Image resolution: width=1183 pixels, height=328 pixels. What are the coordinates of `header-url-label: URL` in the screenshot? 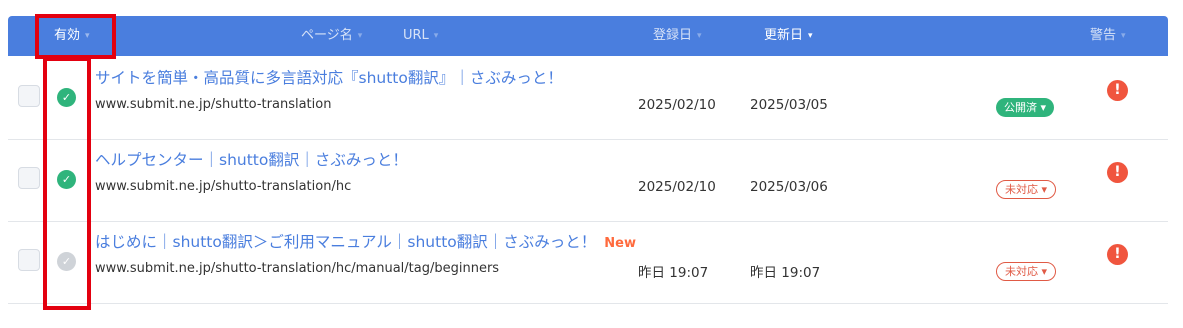 It's located at (416, 35).